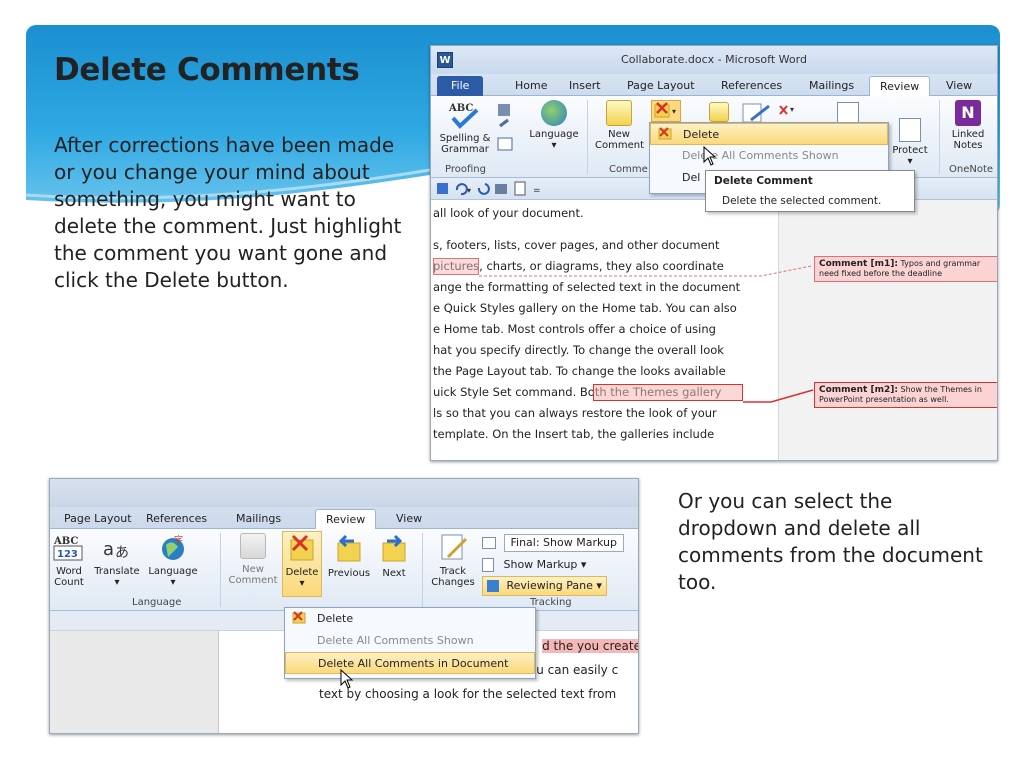  I want to click on tooltip-title: Delete Comment, so click(763, 181).